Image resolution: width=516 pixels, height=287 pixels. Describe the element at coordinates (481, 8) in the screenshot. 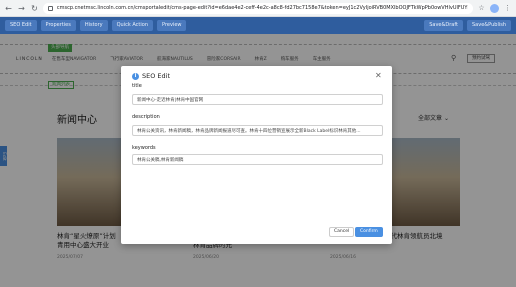

I see `bookmark-star-icon: ☆` at that location.